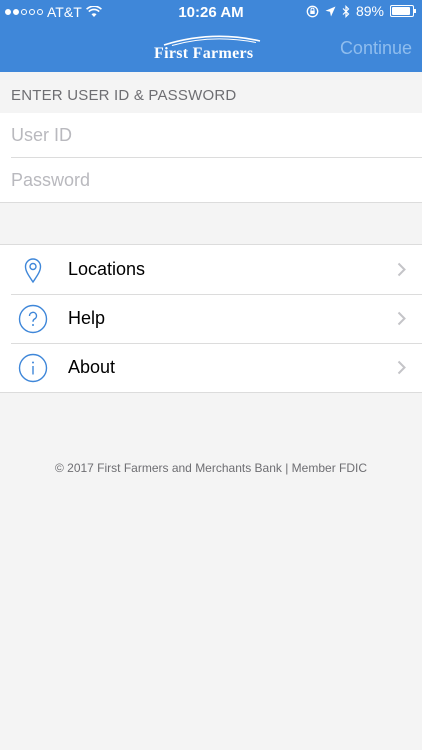 The width and height of the screenshot is (422, 750). What do you see at coordinates (87, 318) in the screenshot?
I see `menu-item-label: Help` at bounding box center [87, 318].